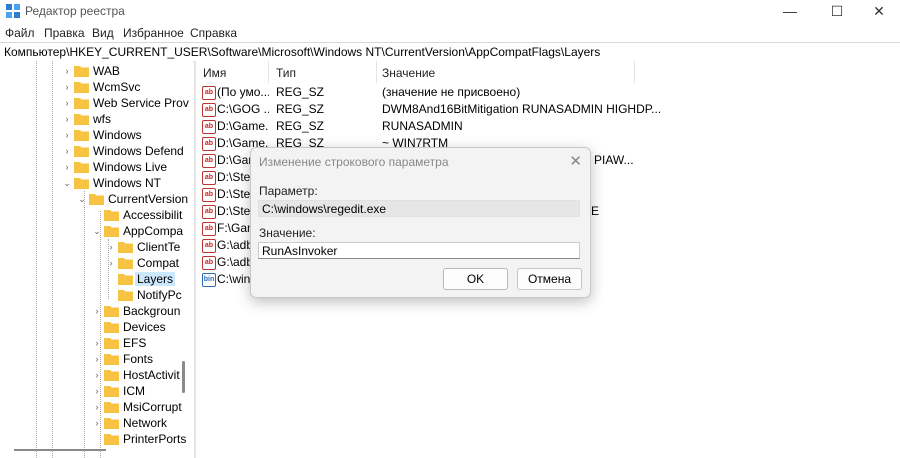 The width and height of the screenshot is (900, 458). What do you see at coordinates (52, 259) in the screenshot?
I see `tree-guide` at bounding box center [52, 259].